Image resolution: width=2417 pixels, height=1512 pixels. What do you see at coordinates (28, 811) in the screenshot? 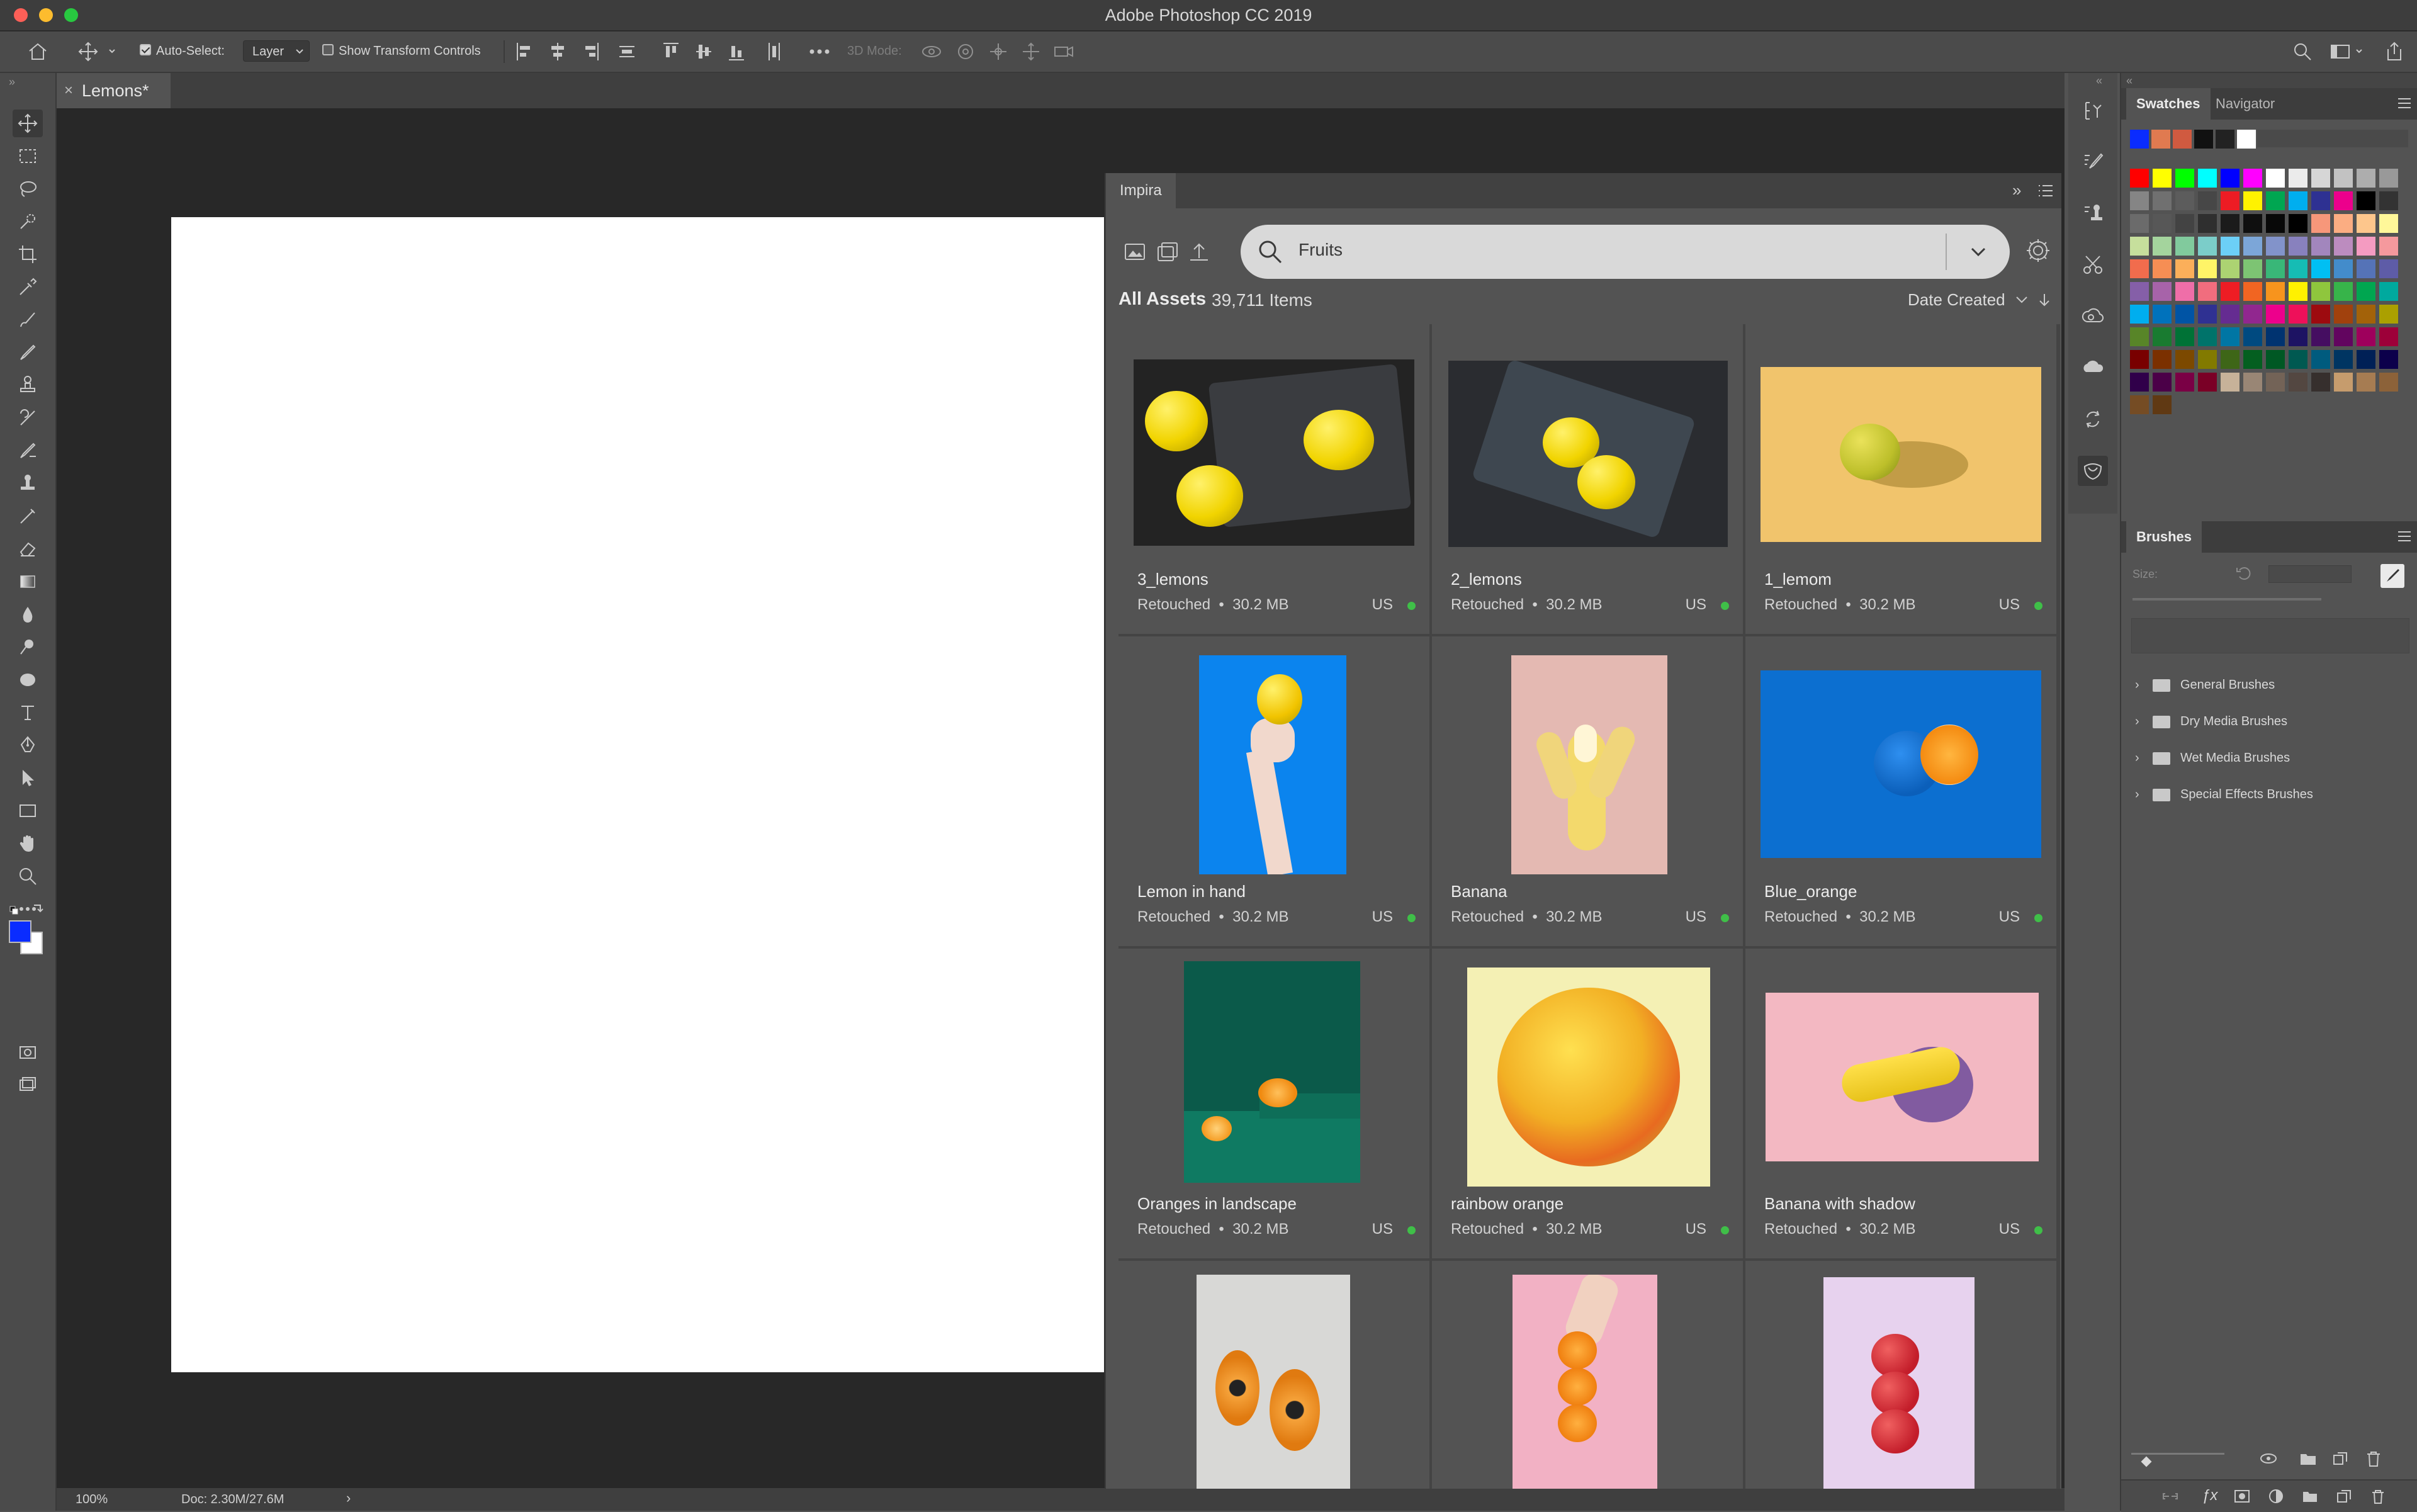
I see `rectangle-tool` at bounding box center [28, 811].